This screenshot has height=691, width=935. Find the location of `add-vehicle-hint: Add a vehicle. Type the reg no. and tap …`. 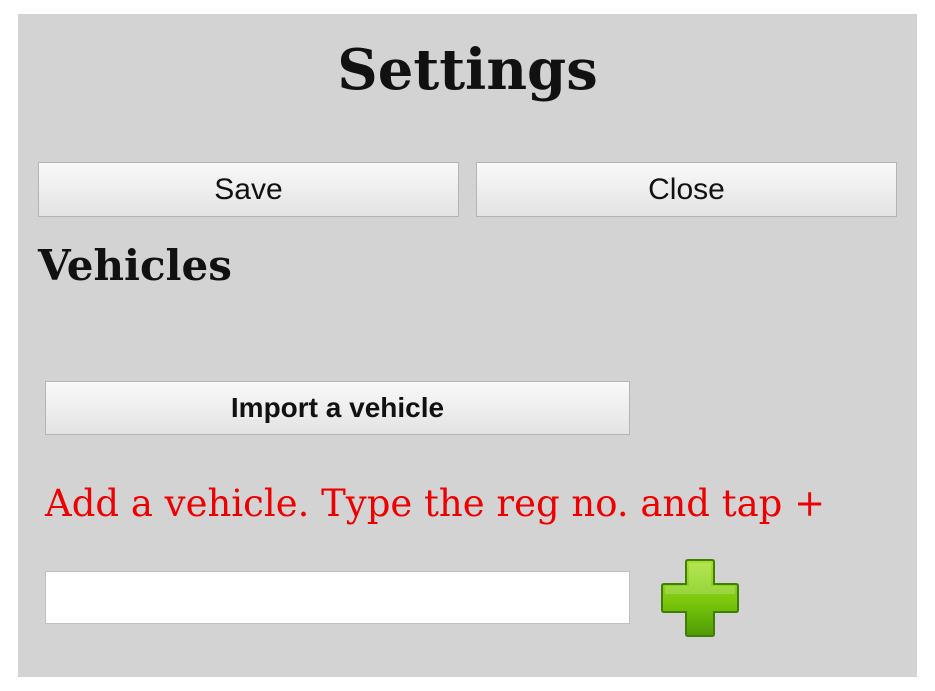

add-vehicle-hint: Add a vehicle. Type the reg no. and tap … is located at coordinates (435, 503).